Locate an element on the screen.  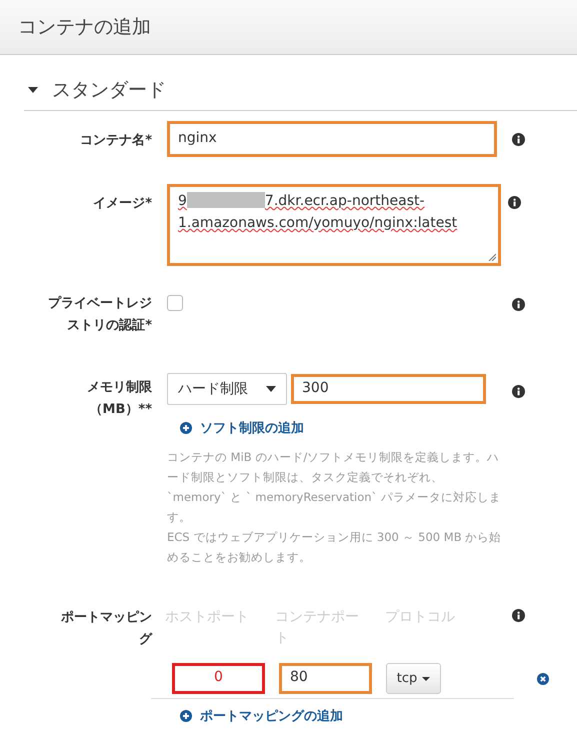
field-label: コンテナ名* is located at coordinates (115, 141).